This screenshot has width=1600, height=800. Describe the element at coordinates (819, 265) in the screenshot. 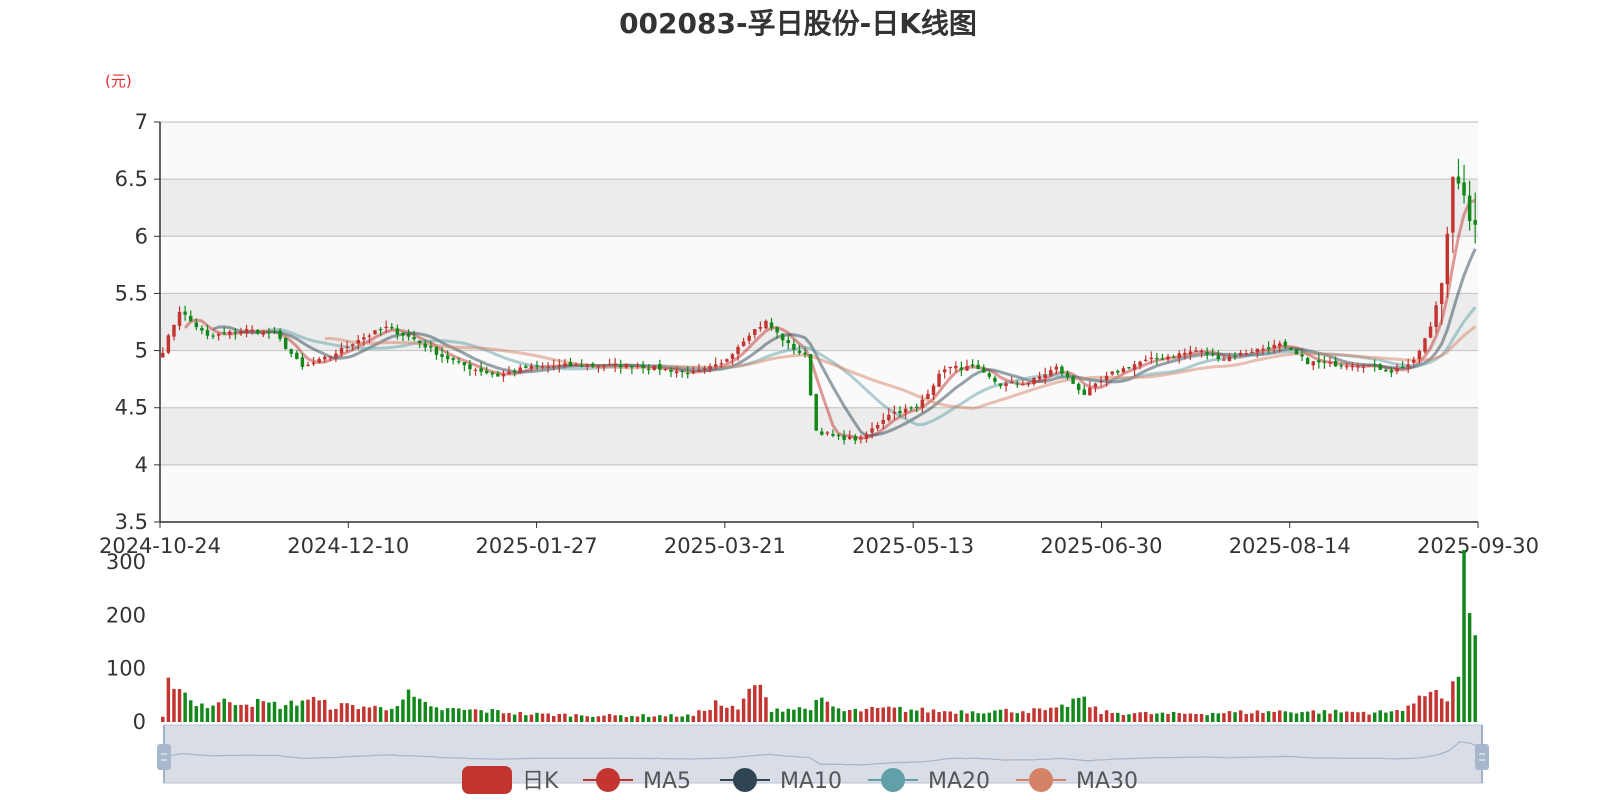

I see `grid-band` at that location.